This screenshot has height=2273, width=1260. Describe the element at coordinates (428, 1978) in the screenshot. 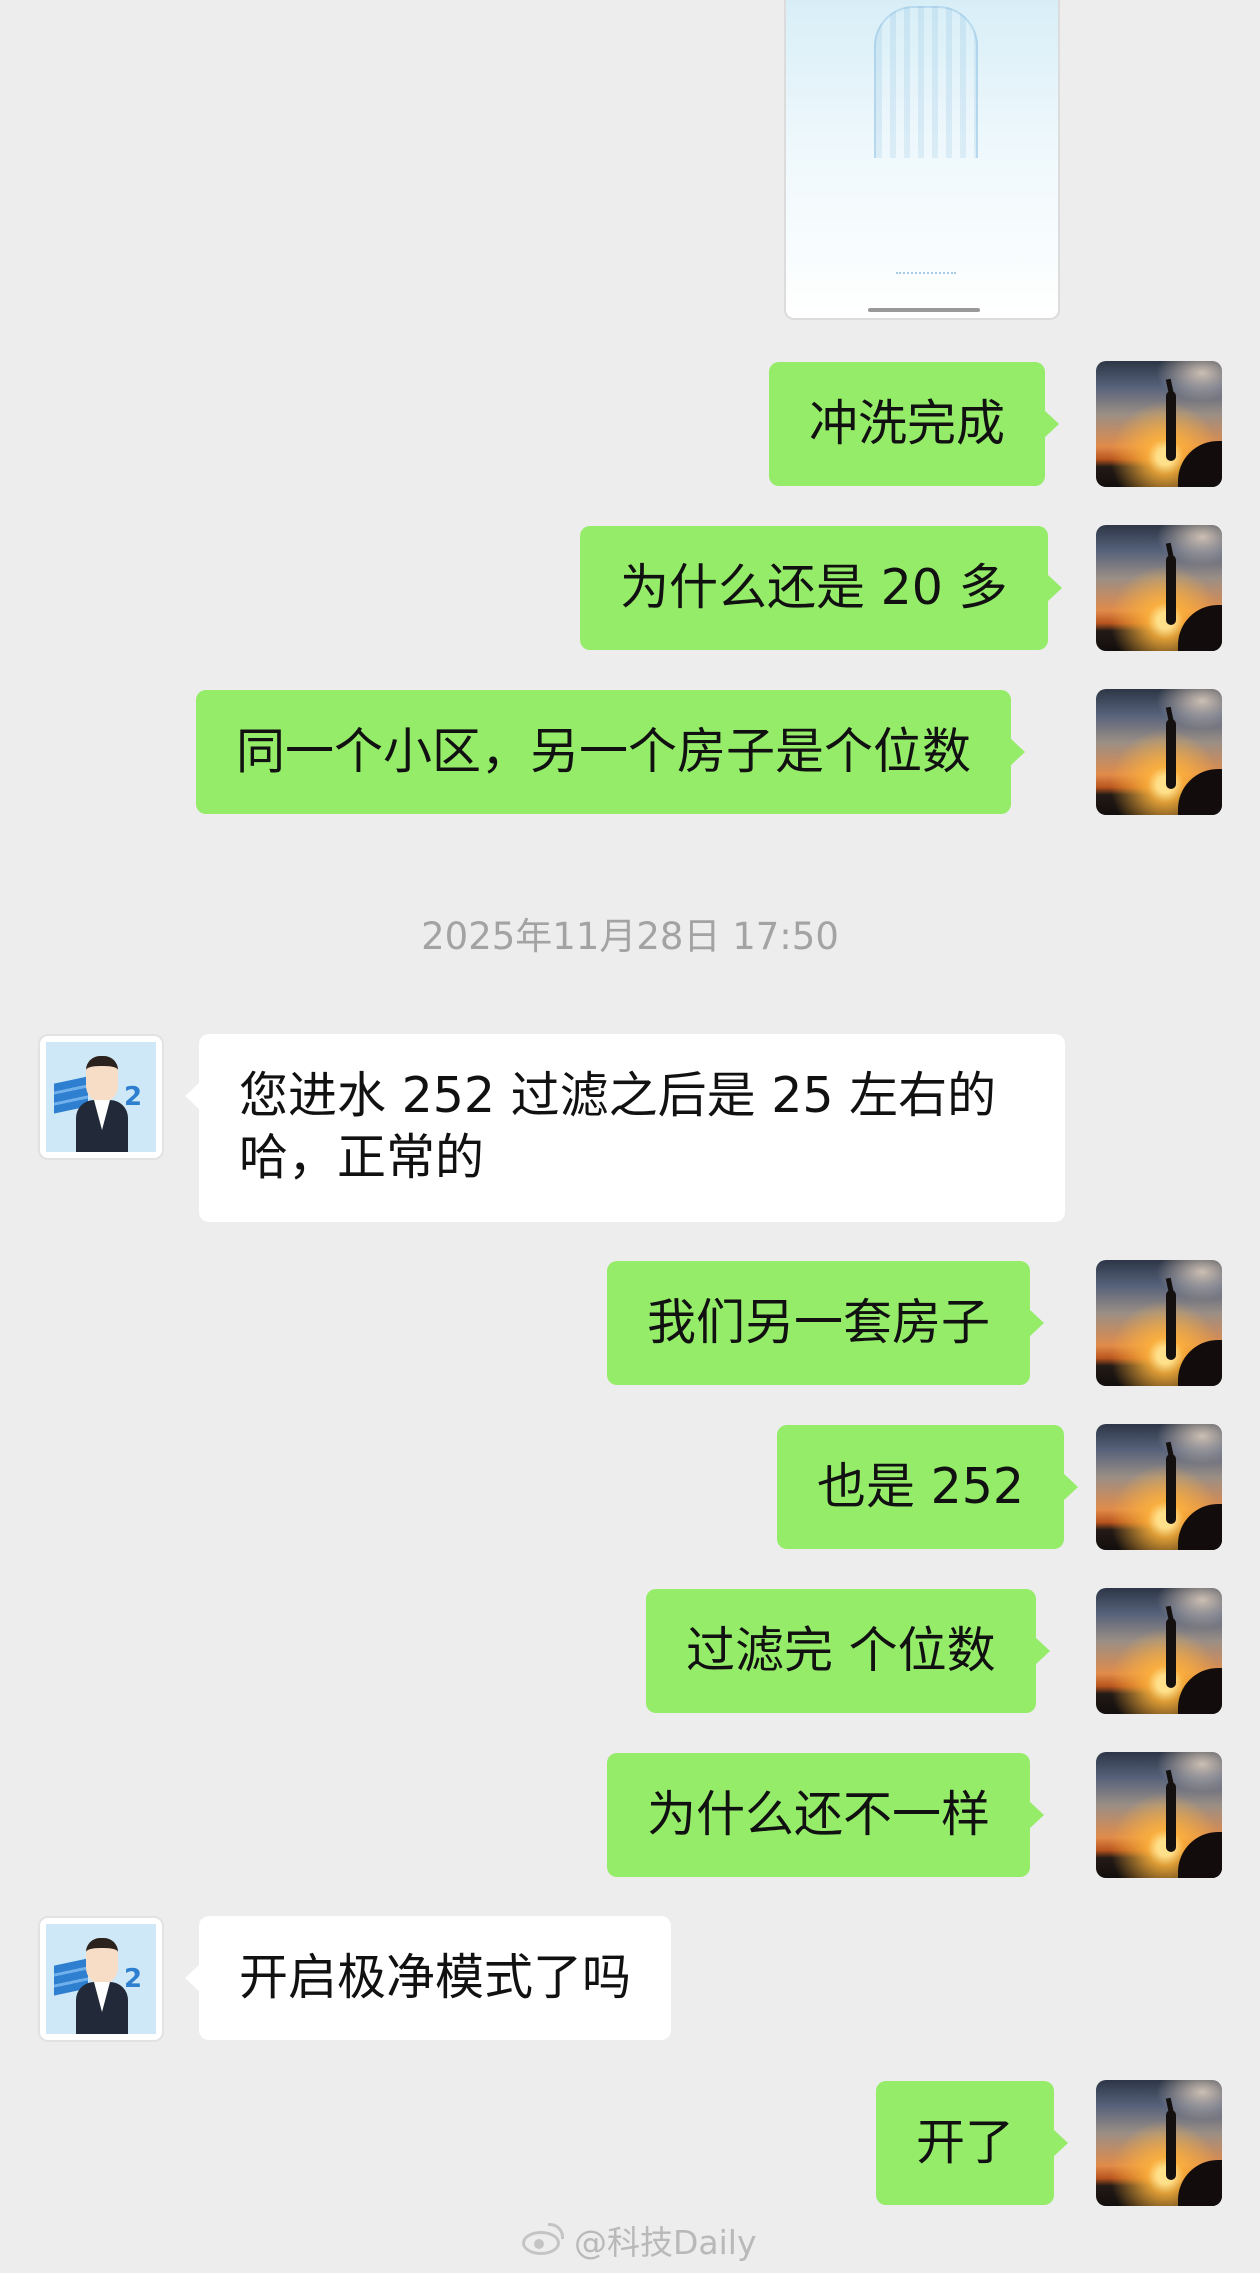

I see `message-bubble-other: 开启极净模式了吗` at that location.